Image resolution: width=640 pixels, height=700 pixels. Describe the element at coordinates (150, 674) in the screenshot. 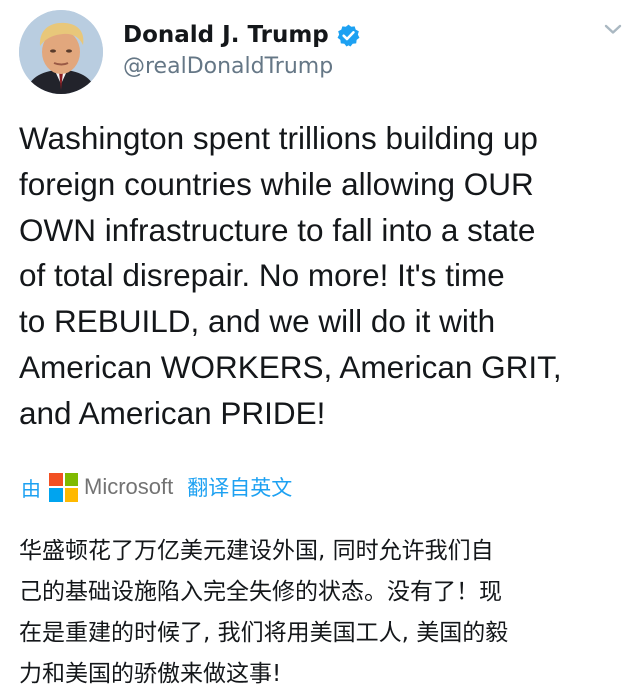

I see `translated-text-line: 力和美国的骄傲来做这事!` at that location.